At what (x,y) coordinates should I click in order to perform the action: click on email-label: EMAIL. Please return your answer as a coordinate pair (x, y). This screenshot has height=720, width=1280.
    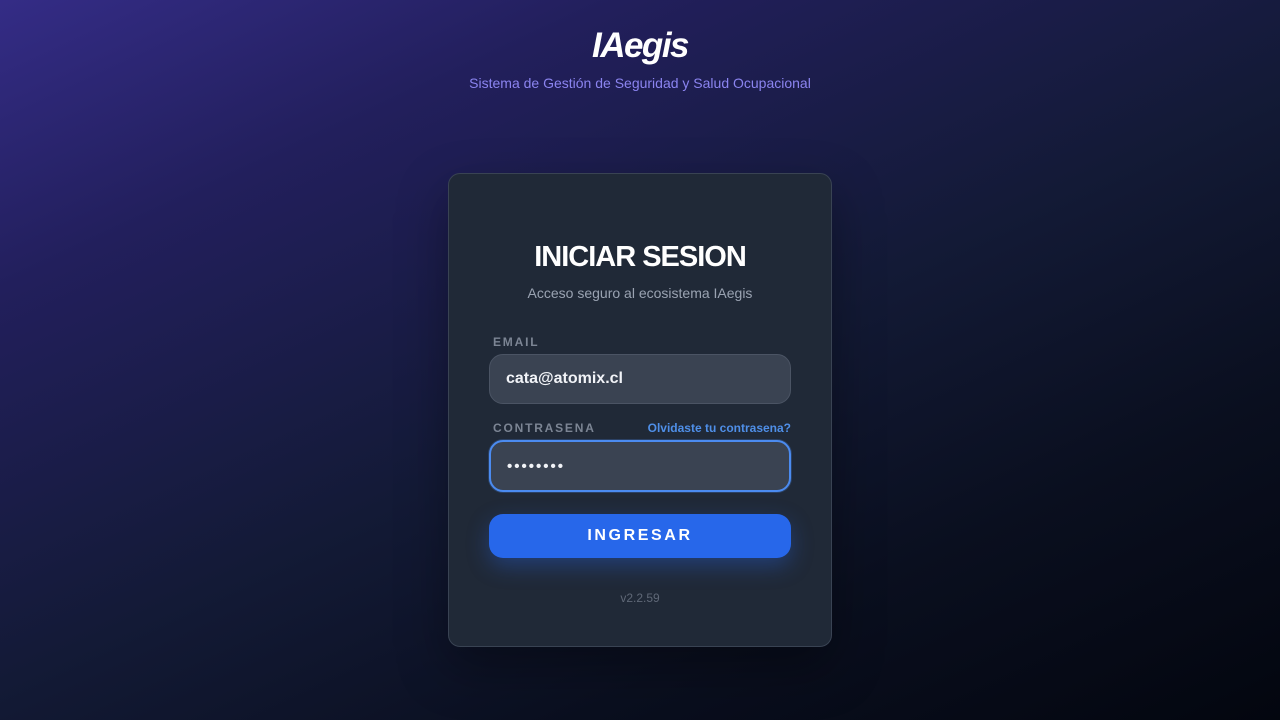
    Looking at the image, I should click on (516, 342).